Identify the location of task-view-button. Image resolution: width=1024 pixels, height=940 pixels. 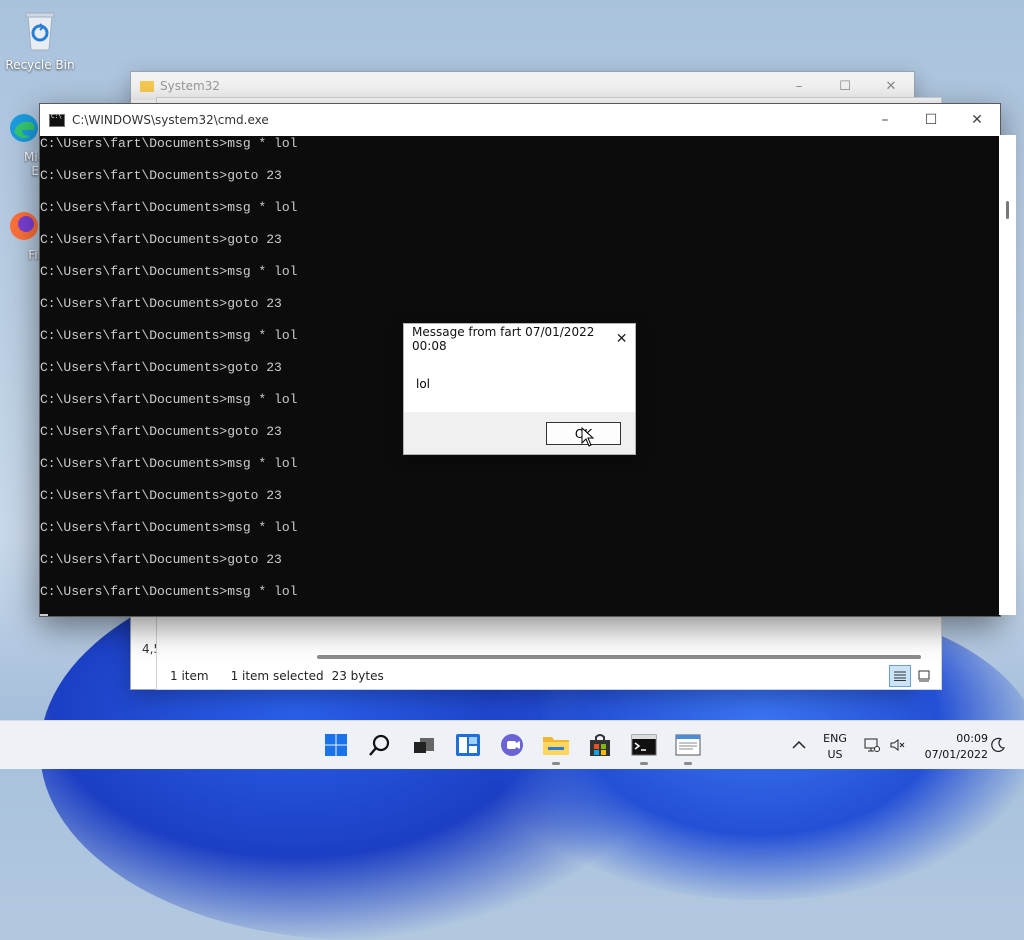
(424, 745).